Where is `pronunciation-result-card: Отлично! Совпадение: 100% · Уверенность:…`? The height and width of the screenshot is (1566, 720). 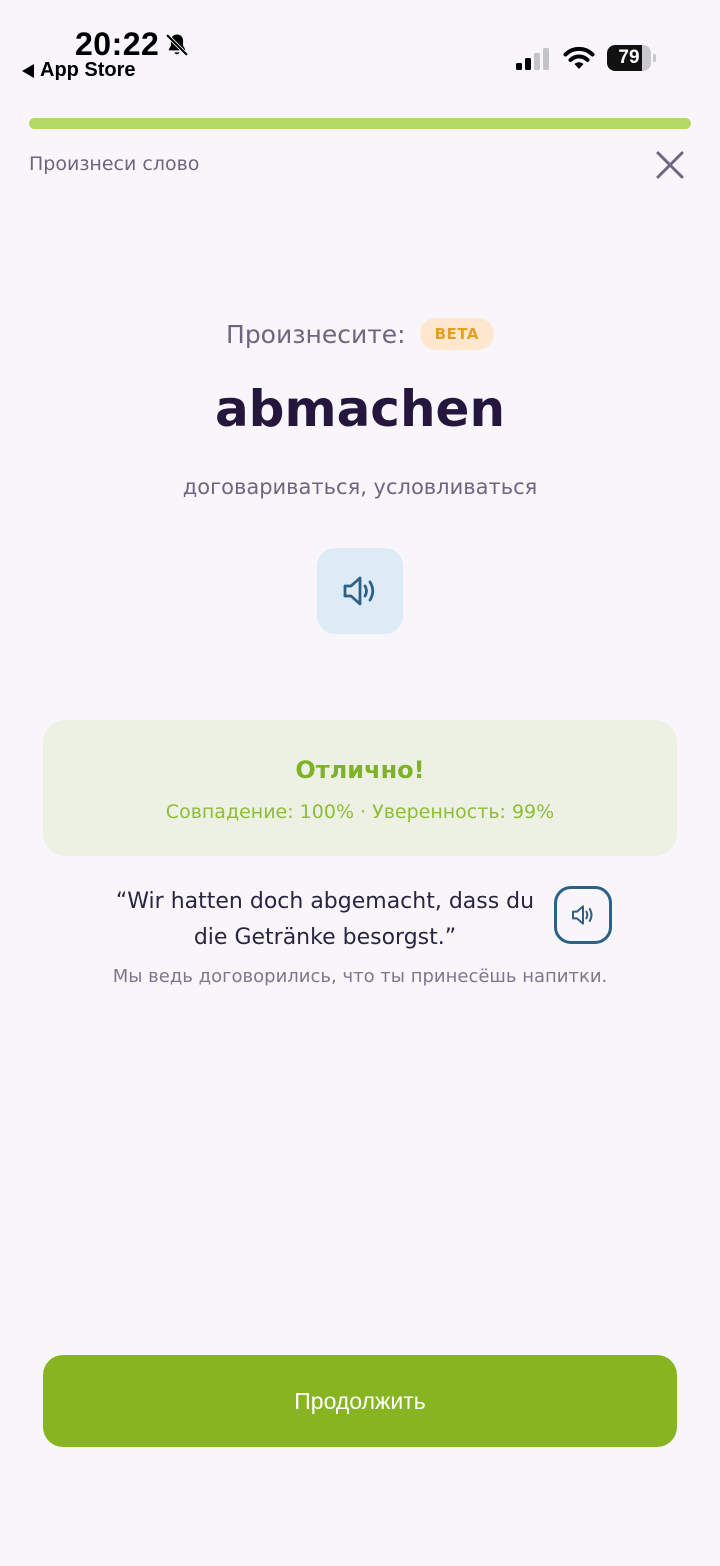 pronunciation-result-card: Отлично! Совпадение: 100% · Уверенность:… is located at coordinates (360, 788).